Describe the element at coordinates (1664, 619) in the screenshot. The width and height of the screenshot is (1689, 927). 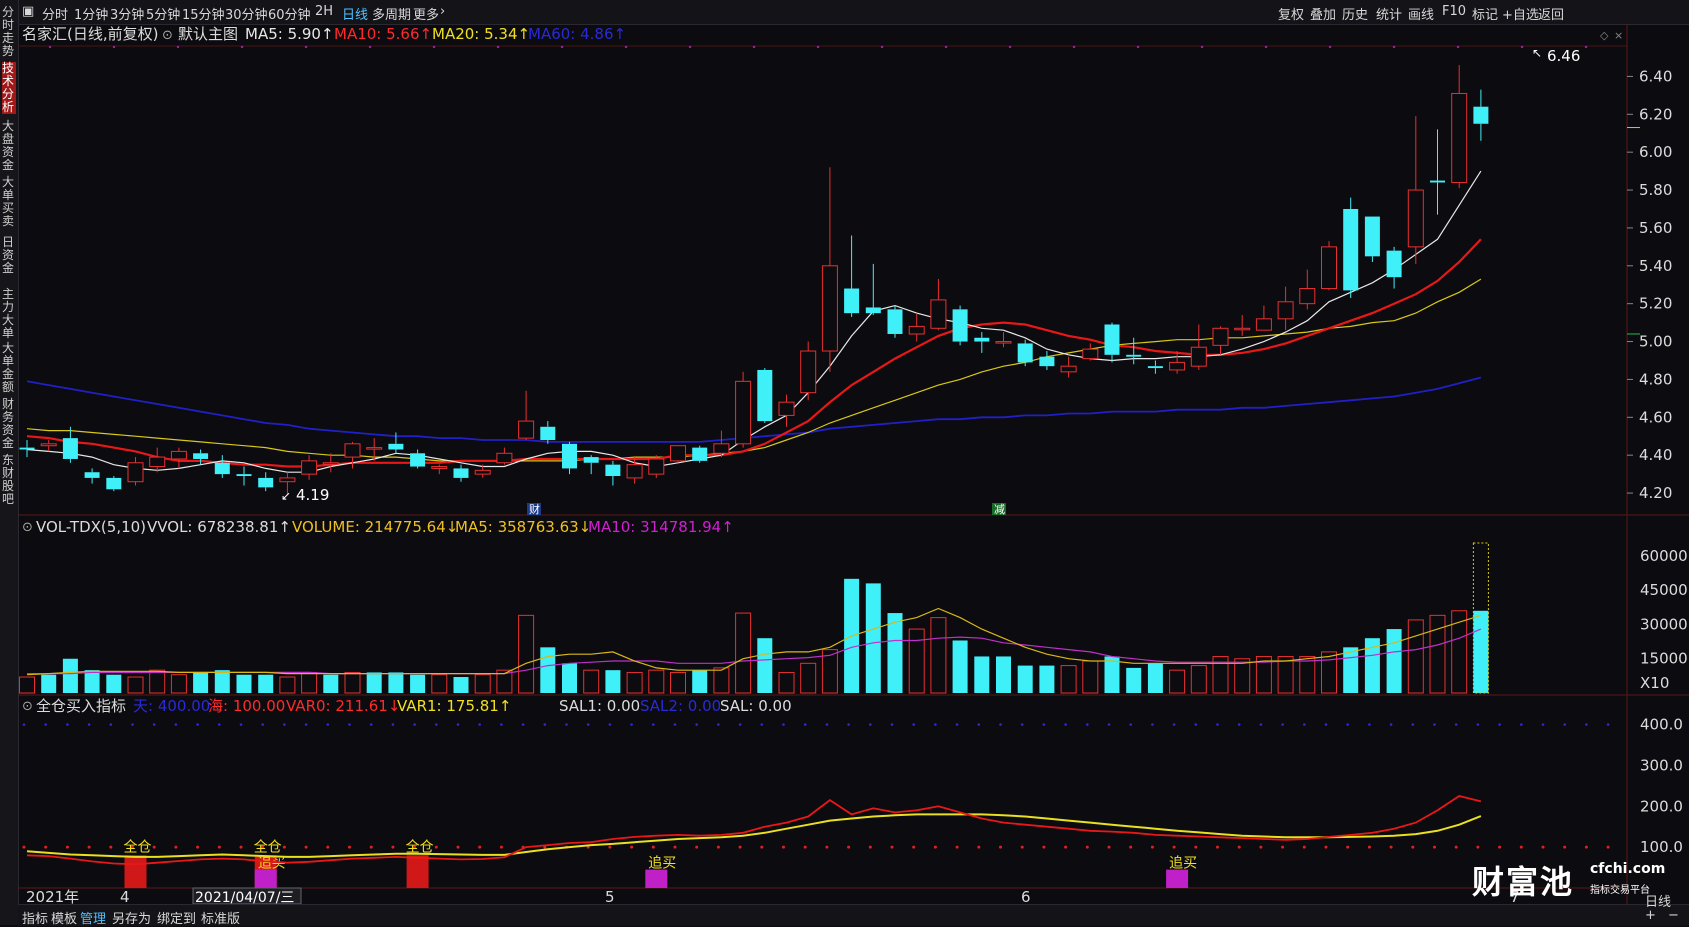
I see `volume-axis: 60000 45000 30000 15000 X10` at that location.